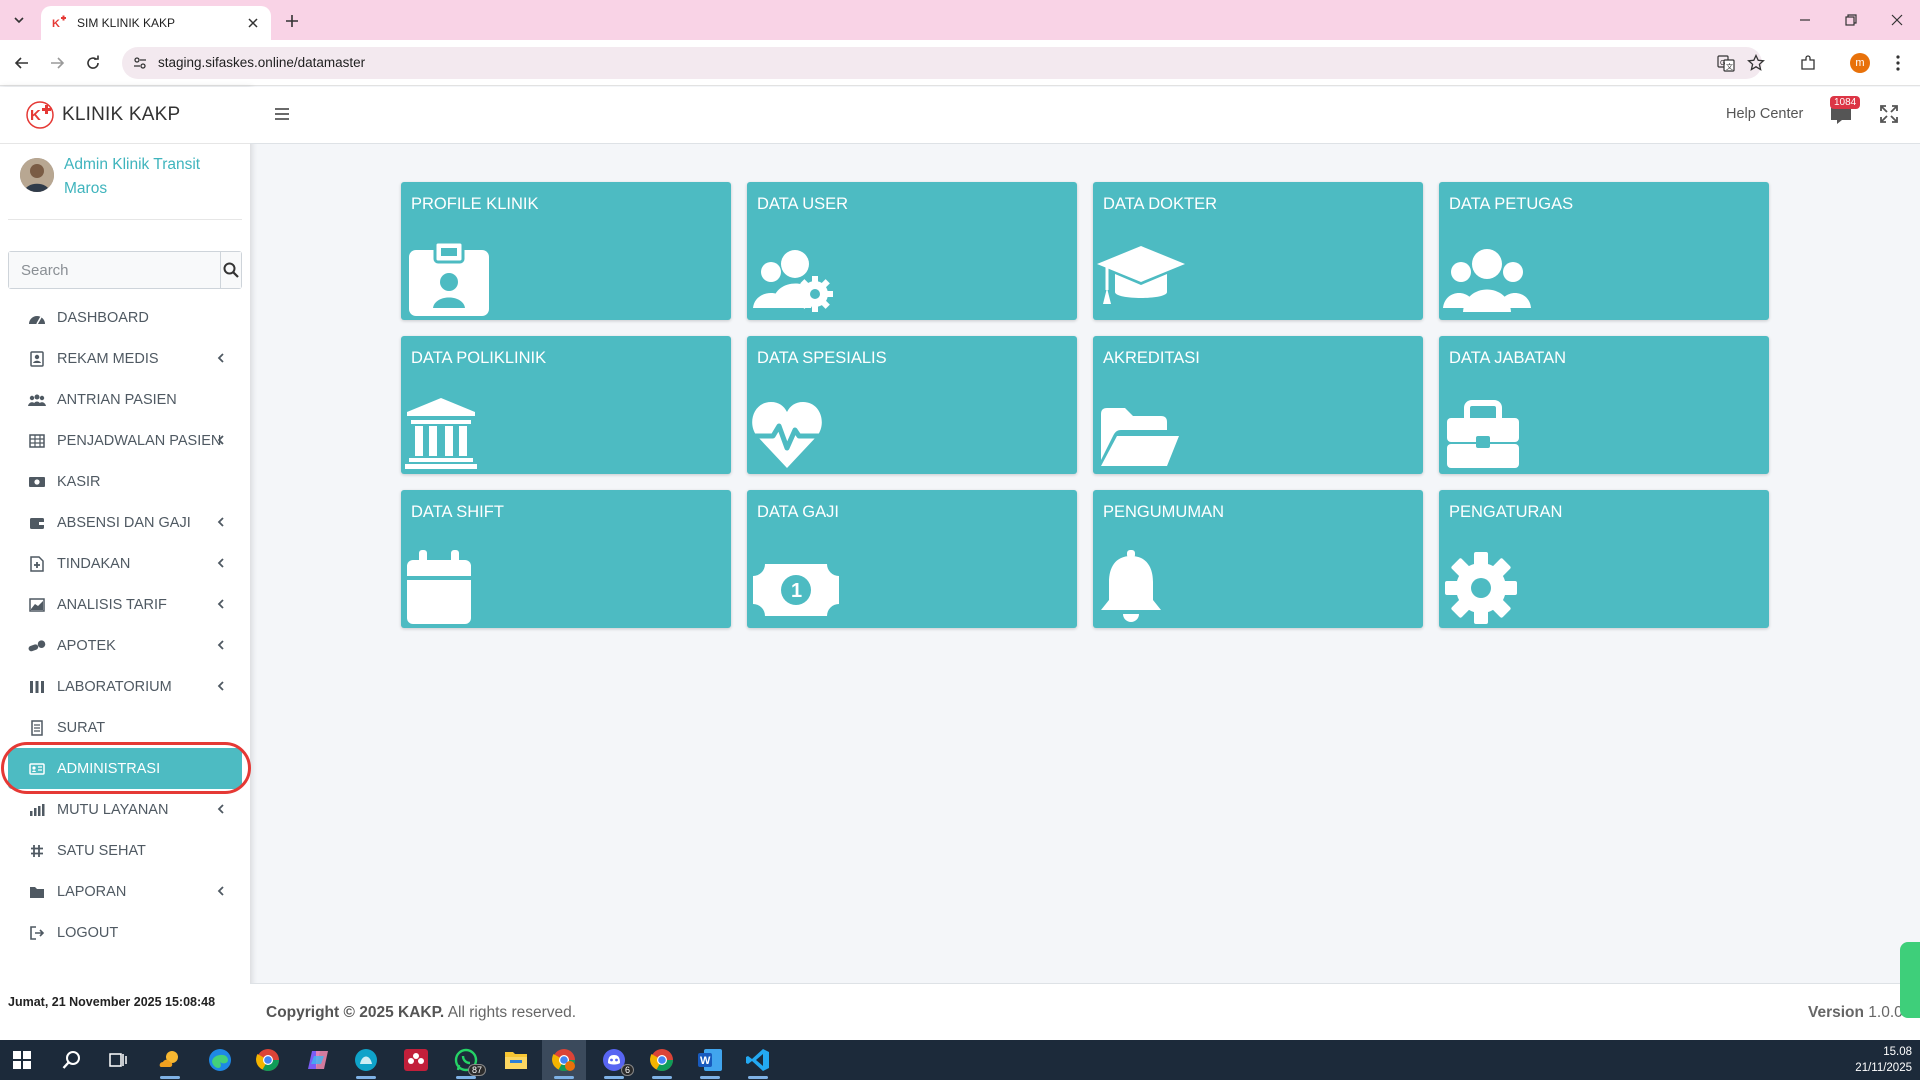 Image resolution: width=1920 pixels, height=1080 pixels. What do you see at coordinates (366, 1060) in the screenshot?
I see `taskbar-app-files` at bounding box center [366, 1060].